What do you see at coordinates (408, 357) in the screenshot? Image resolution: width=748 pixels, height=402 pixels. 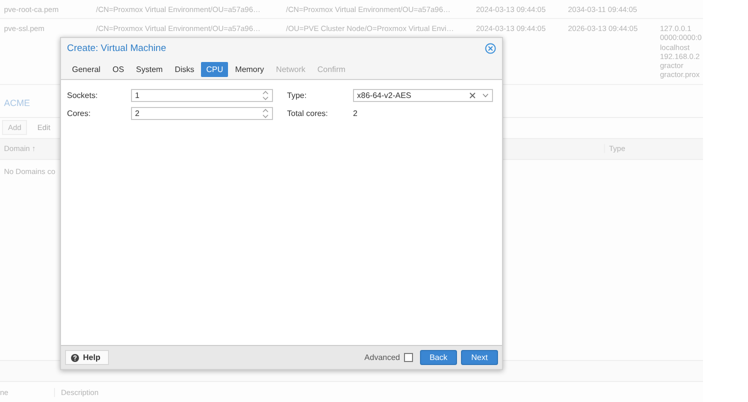 I see `advanced-checkbox` at bounding box center [408, 357].